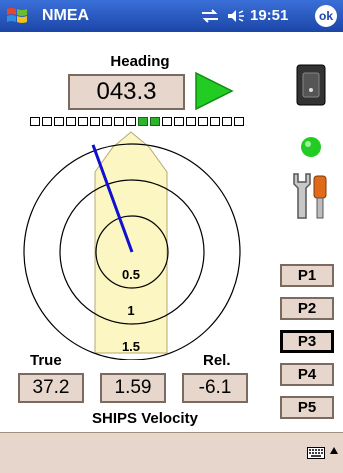  I want to click on ring-label-0.5: 0.5, so click(131, 274).